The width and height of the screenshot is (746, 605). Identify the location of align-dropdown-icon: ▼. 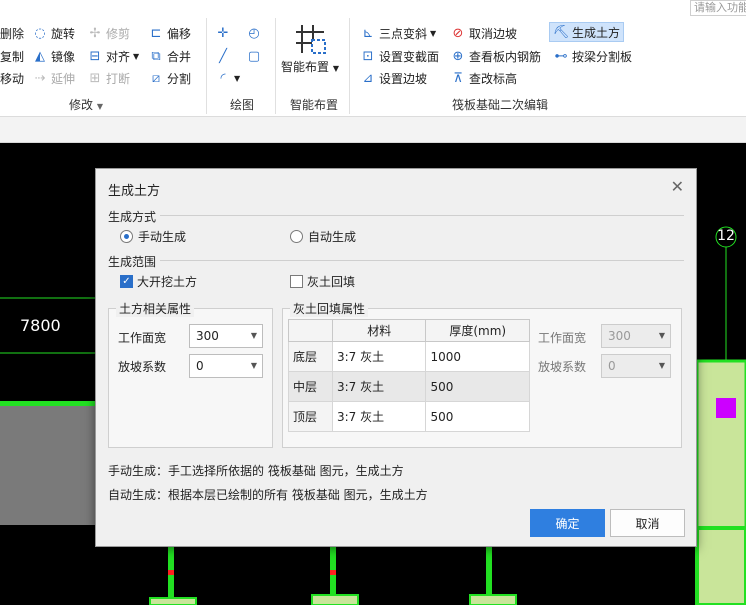
(136, 56).